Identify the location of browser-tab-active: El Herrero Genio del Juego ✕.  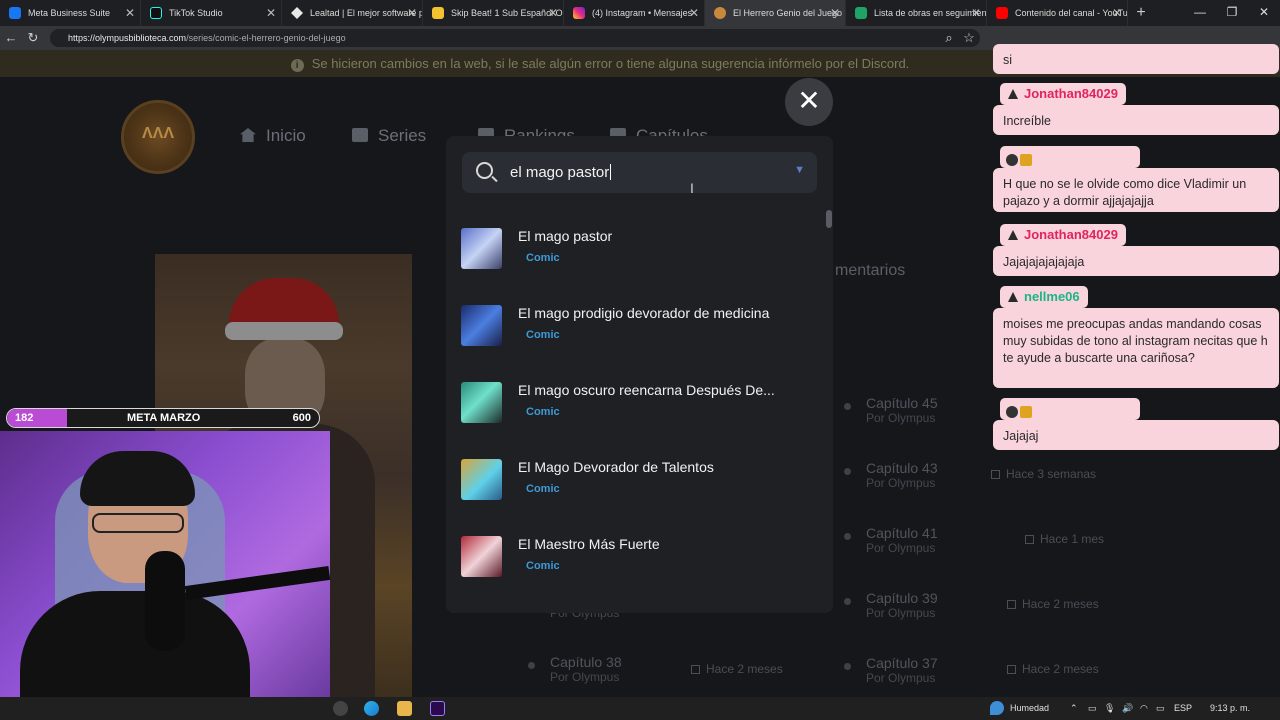
(775, 13).